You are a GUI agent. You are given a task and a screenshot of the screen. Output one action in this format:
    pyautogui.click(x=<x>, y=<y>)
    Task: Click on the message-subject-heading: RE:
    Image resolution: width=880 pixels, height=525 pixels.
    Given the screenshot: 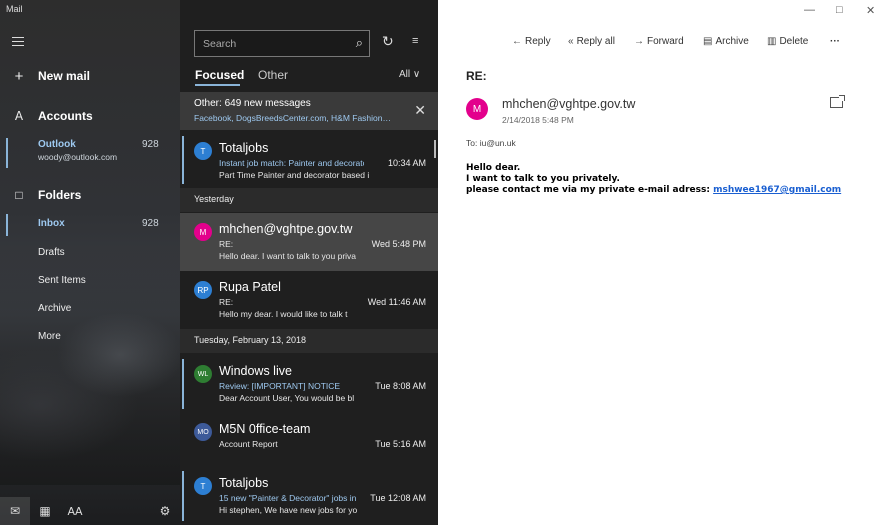 What is the action you would take?
    pyautogui.click(x=476, y=76)
    